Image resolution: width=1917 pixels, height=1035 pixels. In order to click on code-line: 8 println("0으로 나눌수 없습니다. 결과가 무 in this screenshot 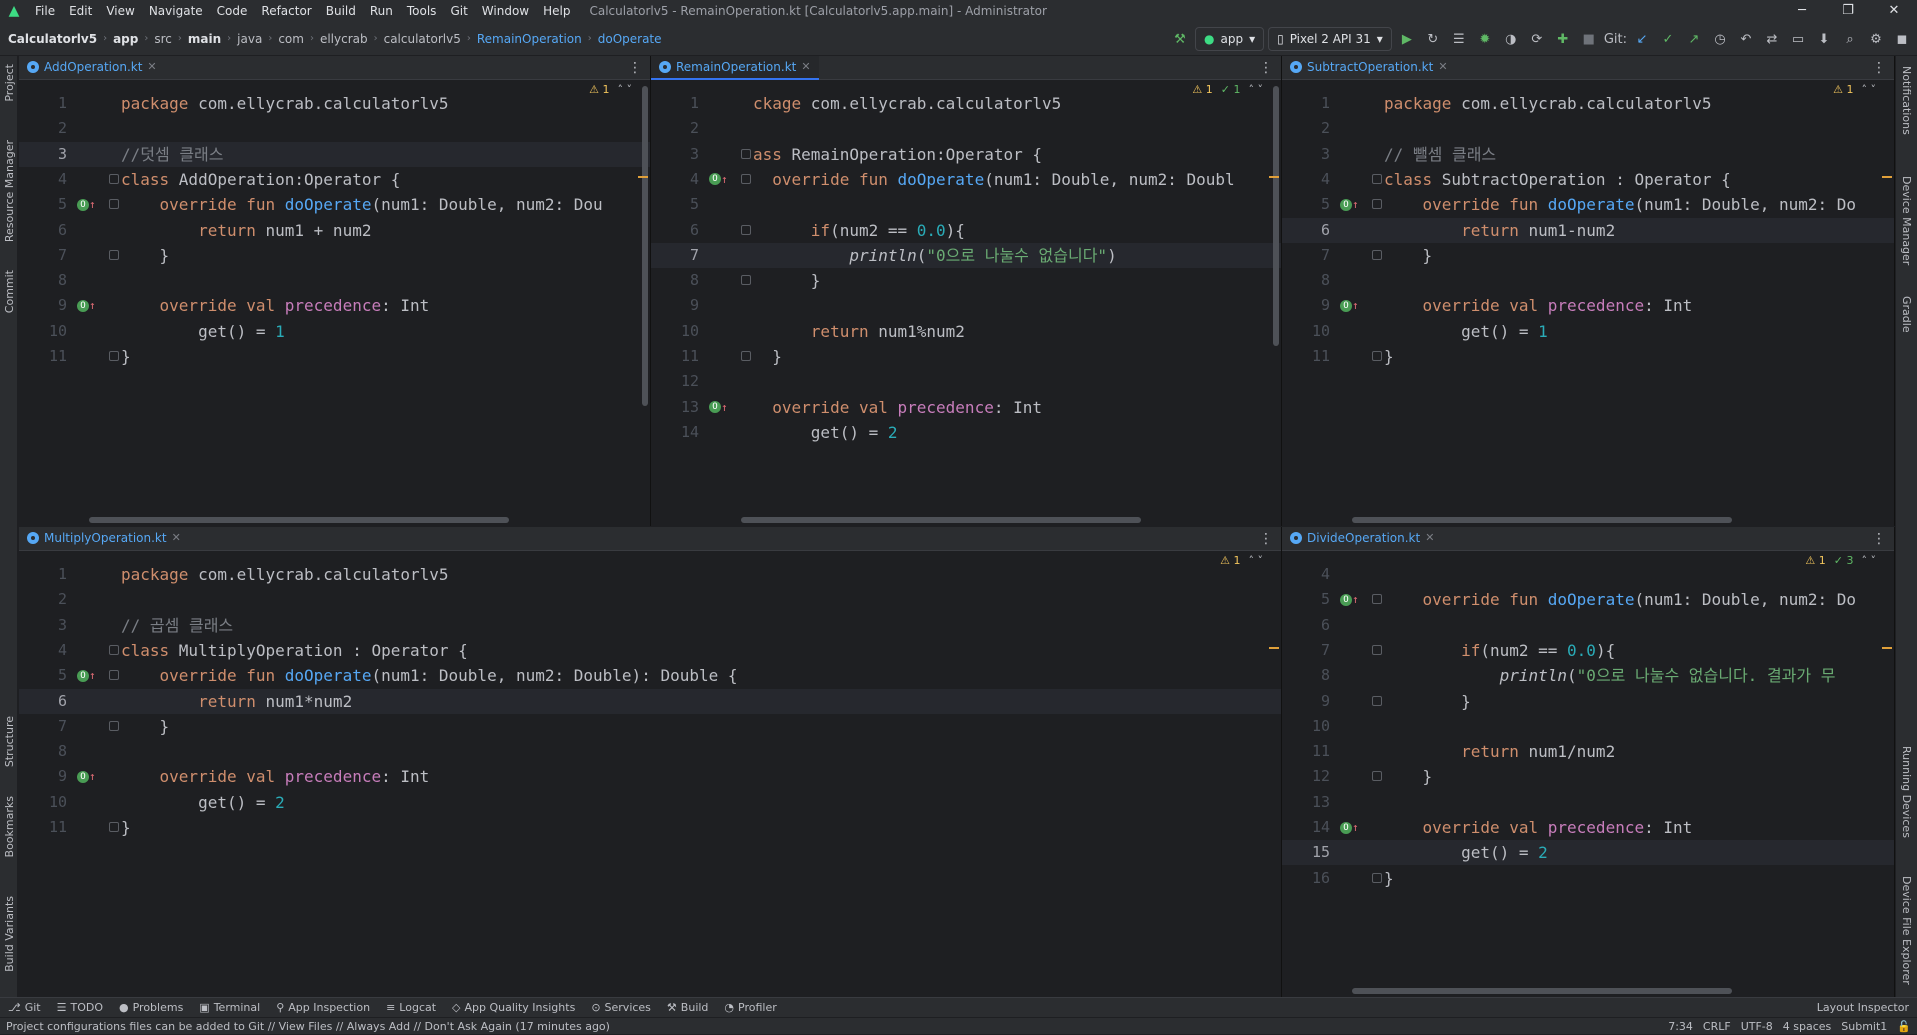, I will do `click(1588, 675)`.